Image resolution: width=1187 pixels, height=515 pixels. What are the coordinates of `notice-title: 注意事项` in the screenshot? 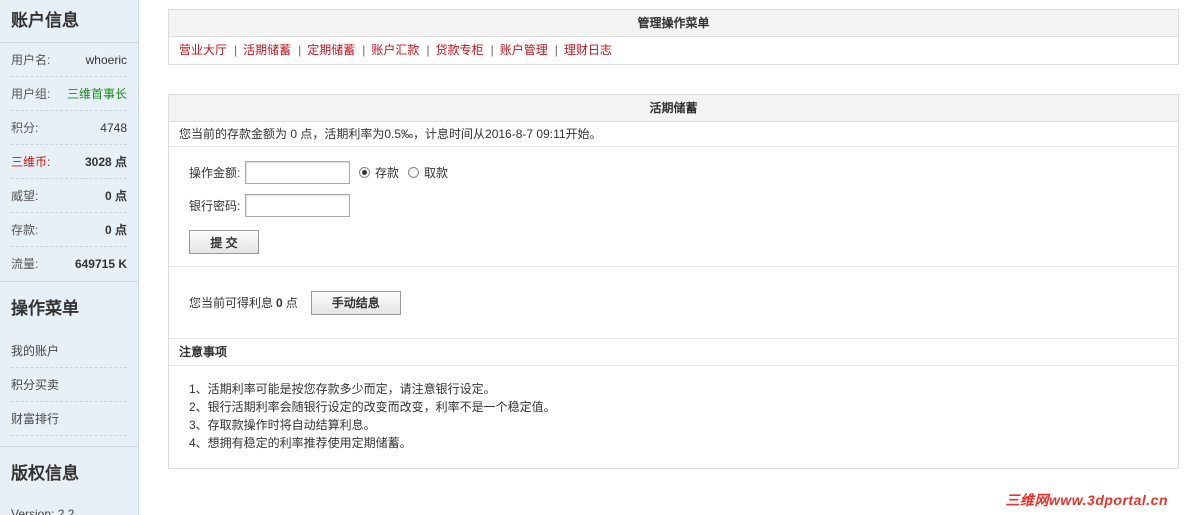 It's located at (673, 352).